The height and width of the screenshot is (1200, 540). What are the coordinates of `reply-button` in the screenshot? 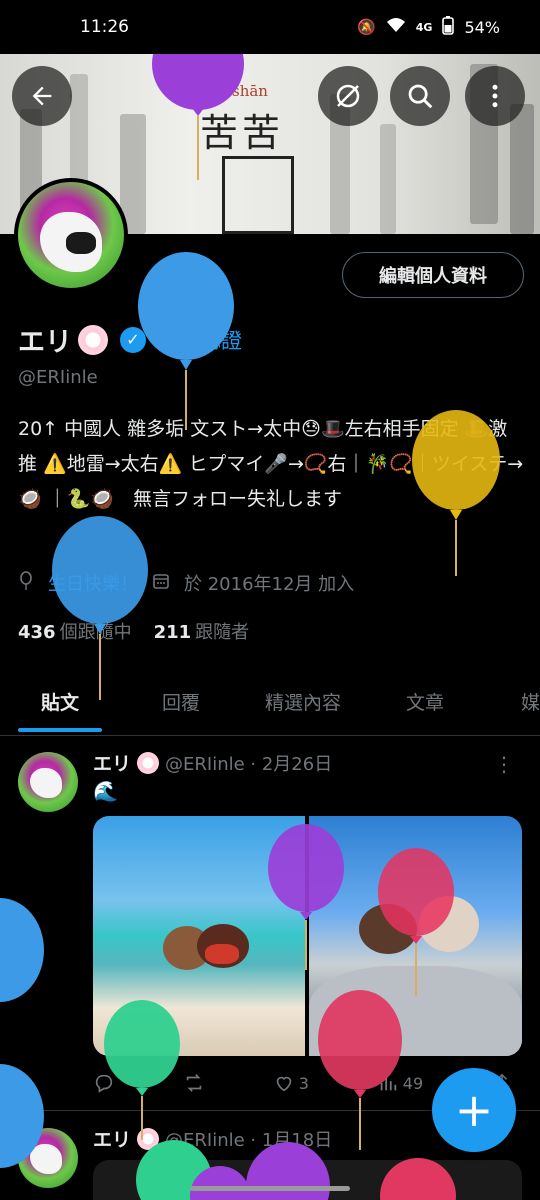 It's located at (104, 1083).